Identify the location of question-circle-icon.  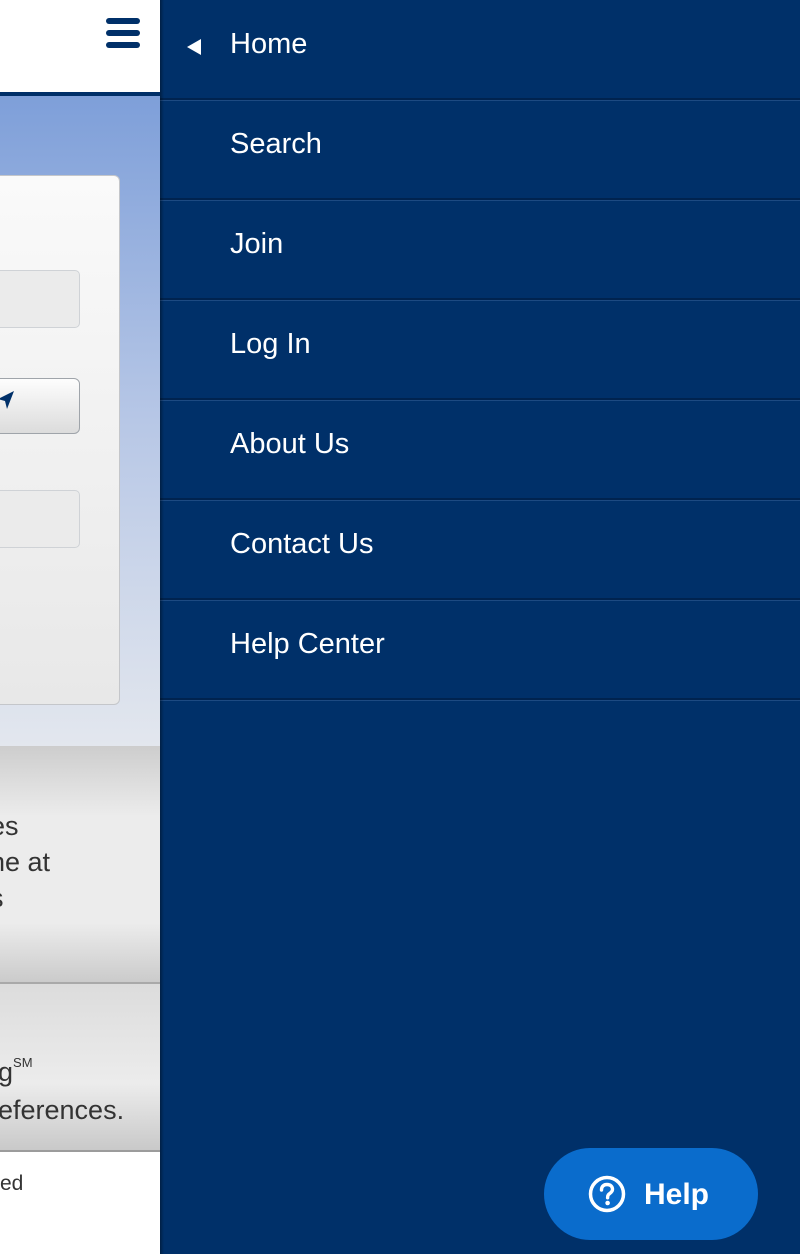
(607, 1194).